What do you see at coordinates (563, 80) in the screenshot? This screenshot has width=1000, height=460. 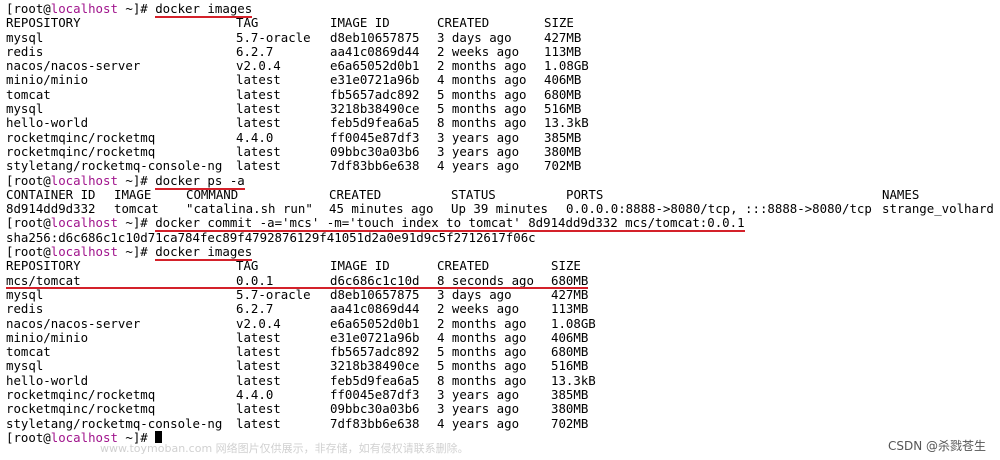 I see `cell-size: 406MB` at bounding box center [563, 80].